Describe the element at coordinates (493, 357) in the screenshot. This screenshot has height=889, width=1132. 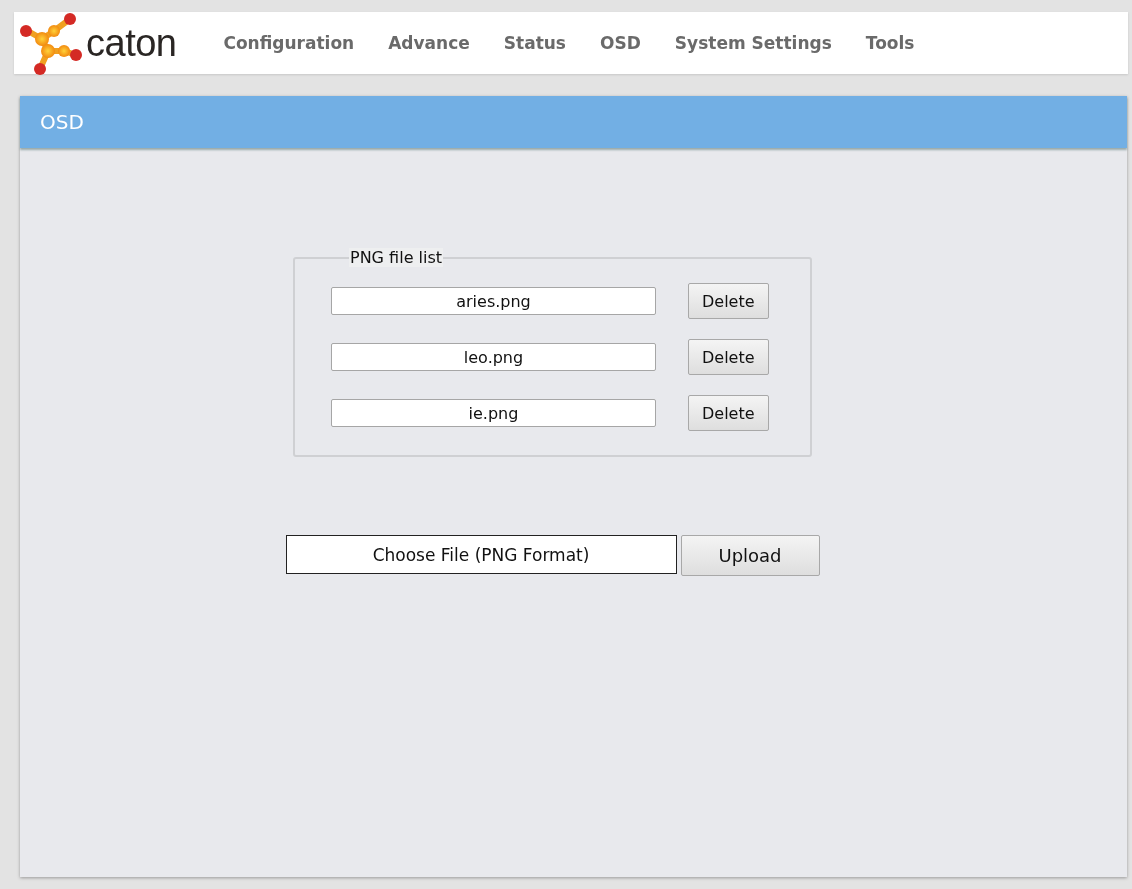
I see `file-name-field: leo.png` at that location.